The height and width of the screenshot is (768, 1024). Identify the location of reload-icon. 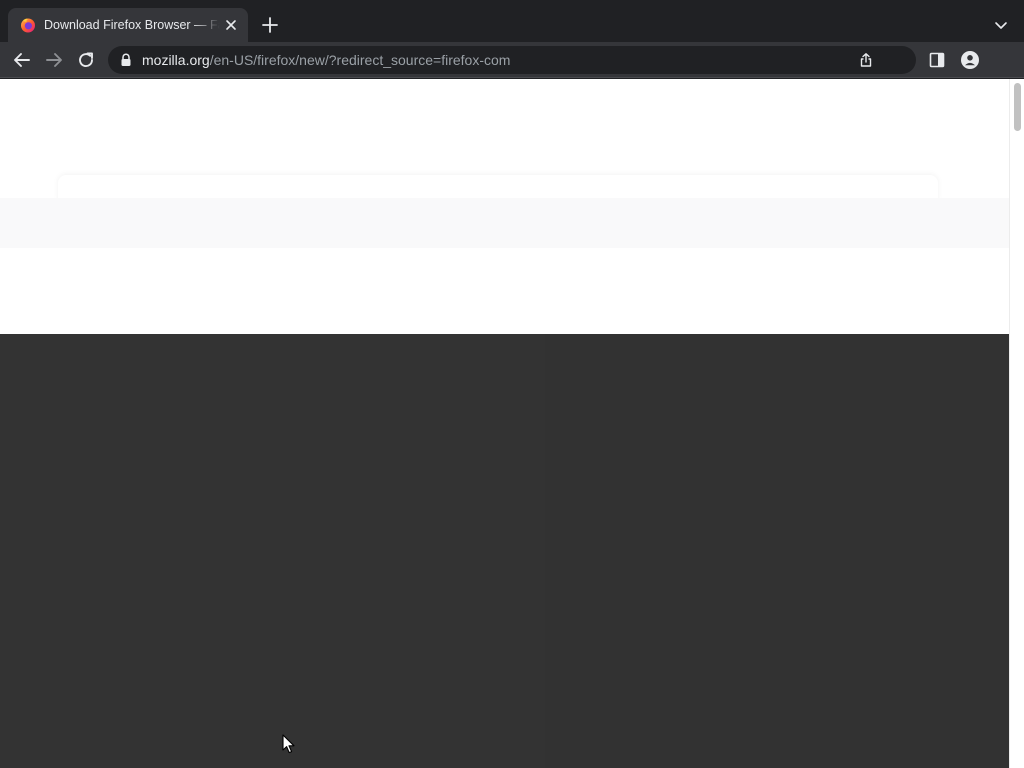
(86, 60).